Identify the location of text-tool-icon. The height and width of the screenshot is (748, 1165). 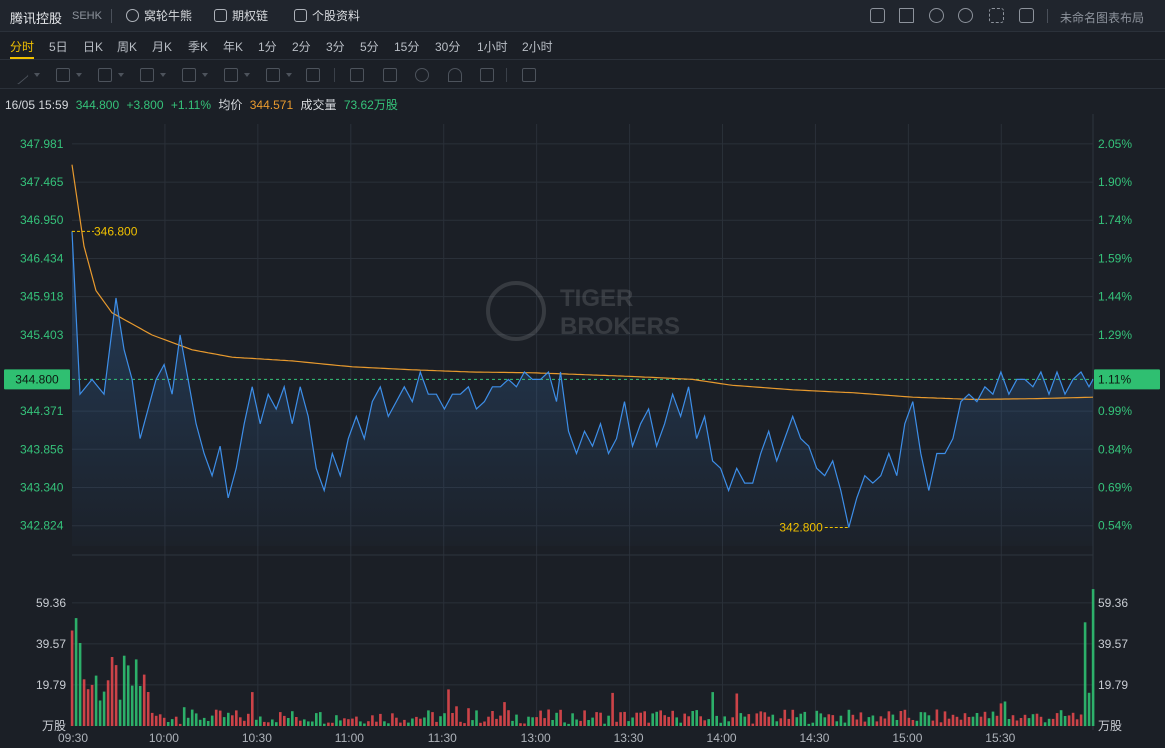
(231, 75).